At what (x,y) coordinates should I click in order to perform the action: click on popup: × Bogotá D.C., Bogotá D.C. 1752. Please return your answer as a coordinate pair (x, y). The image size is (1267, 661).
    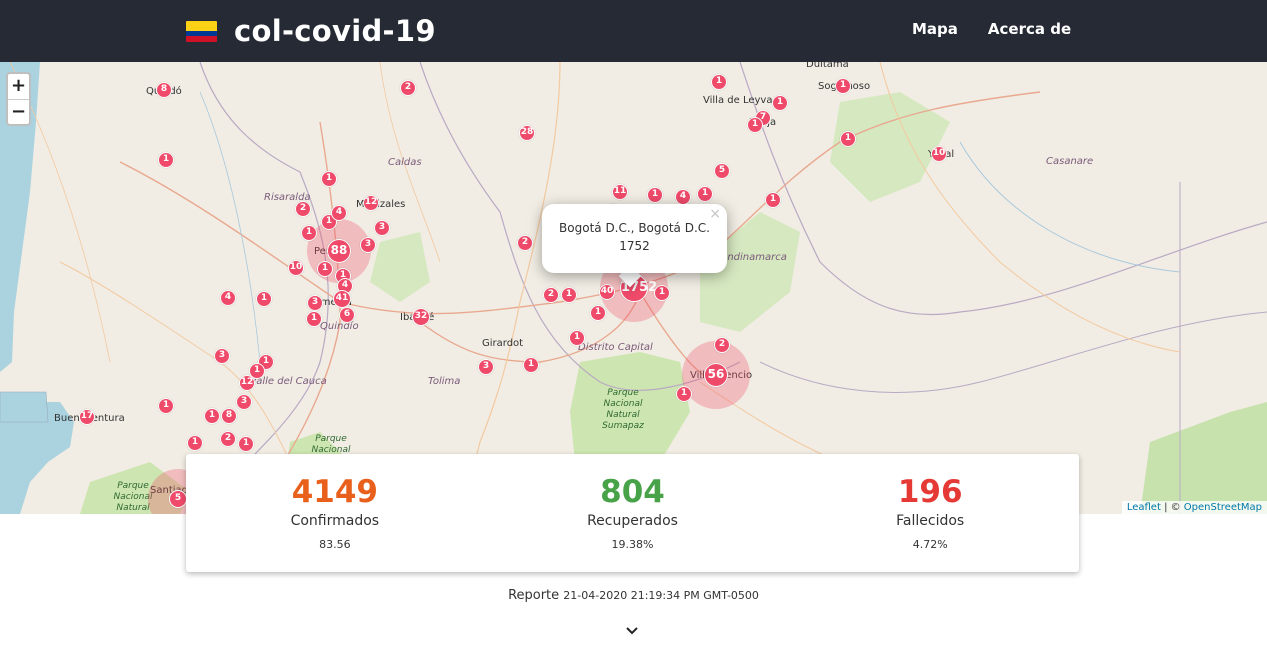
    Looking at the image, I should click on (634, 238).